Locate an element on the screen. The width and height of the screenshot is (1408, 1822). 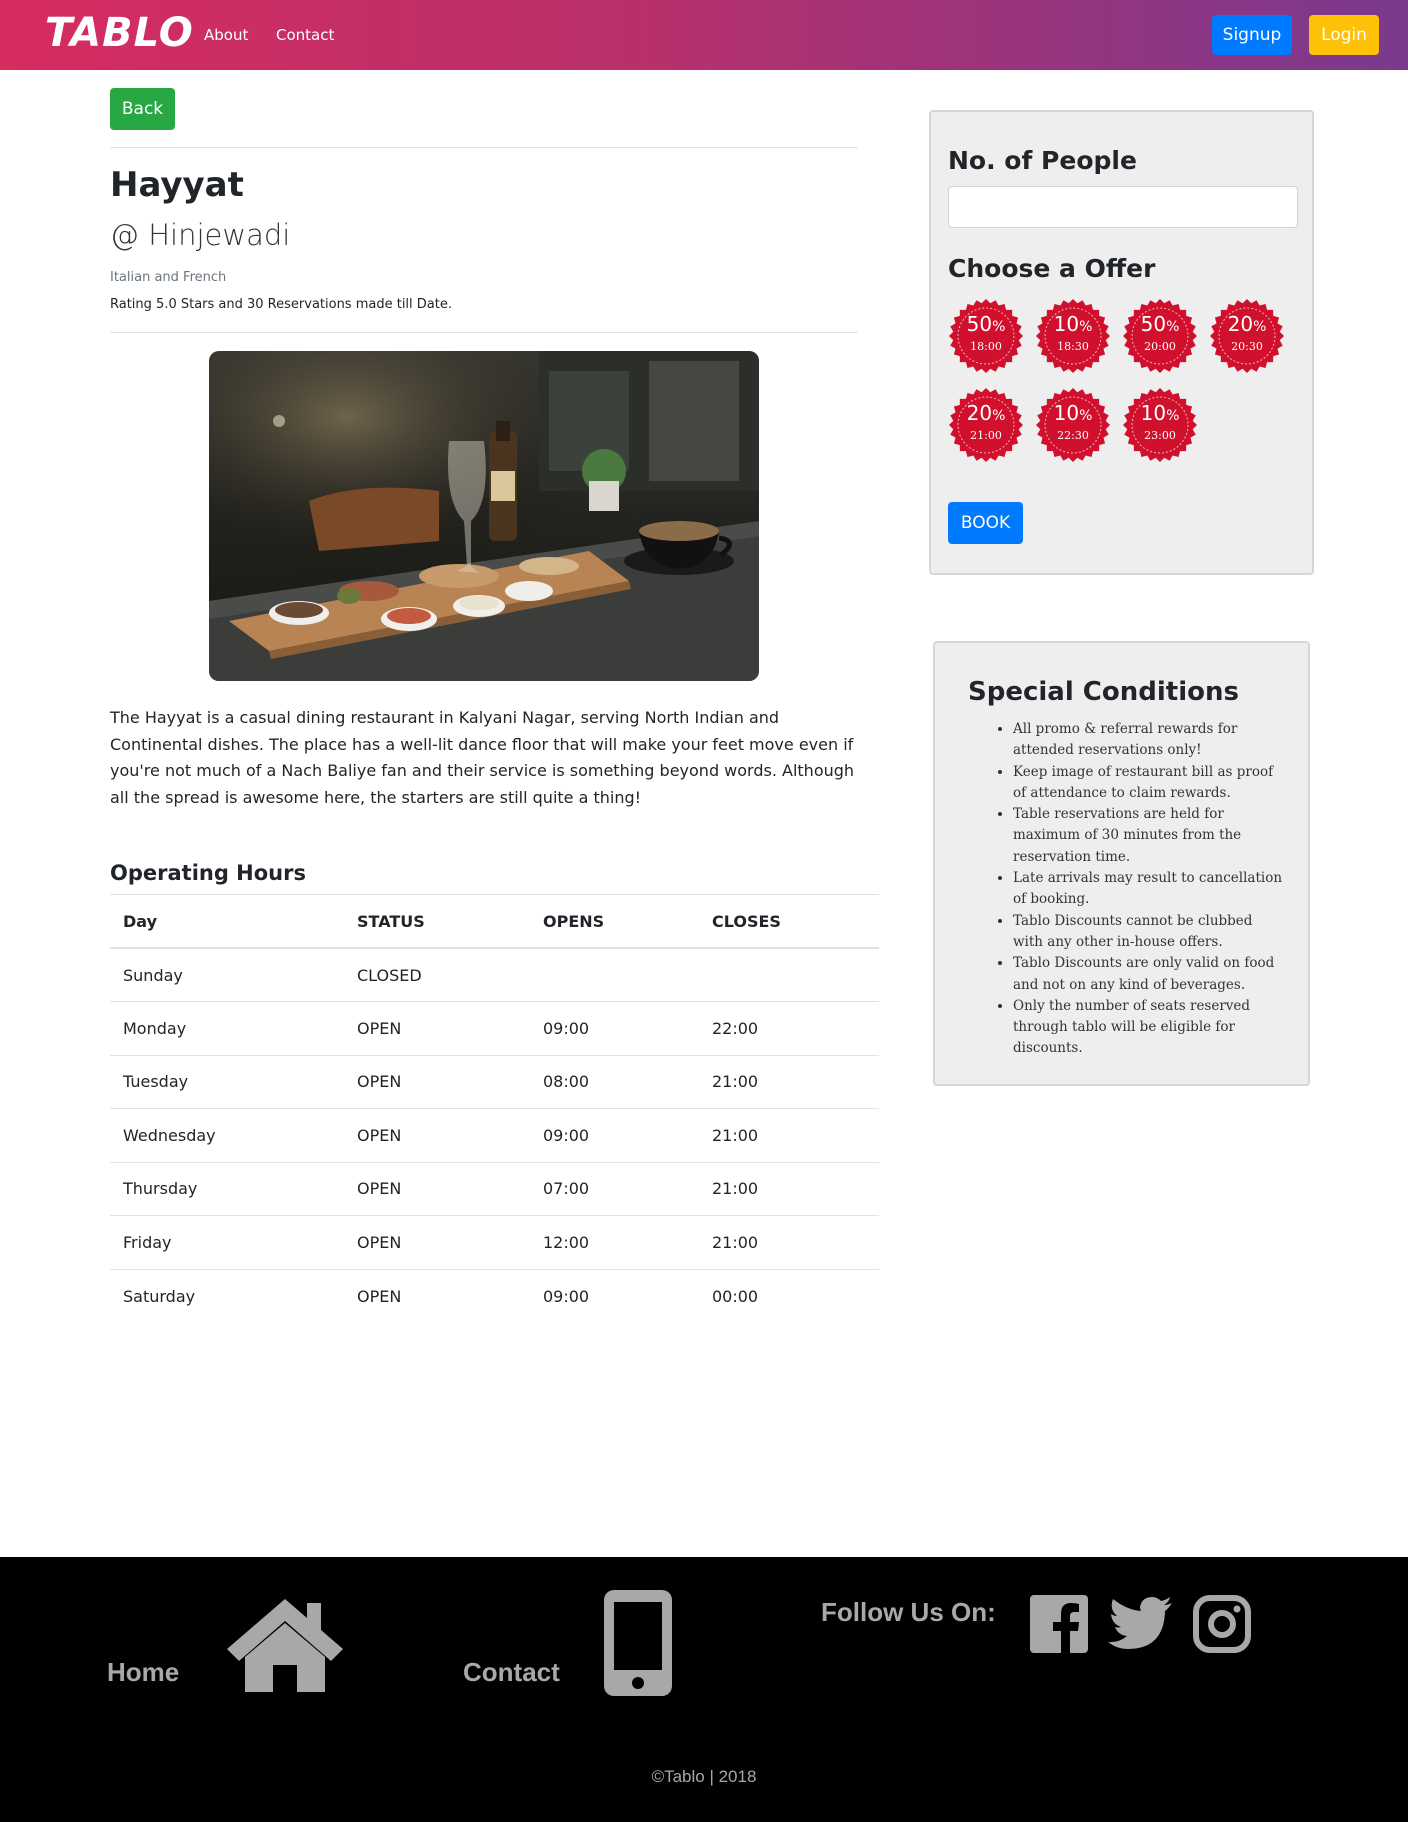
footer-home-link: Home is located at coordinates (143, 1672).